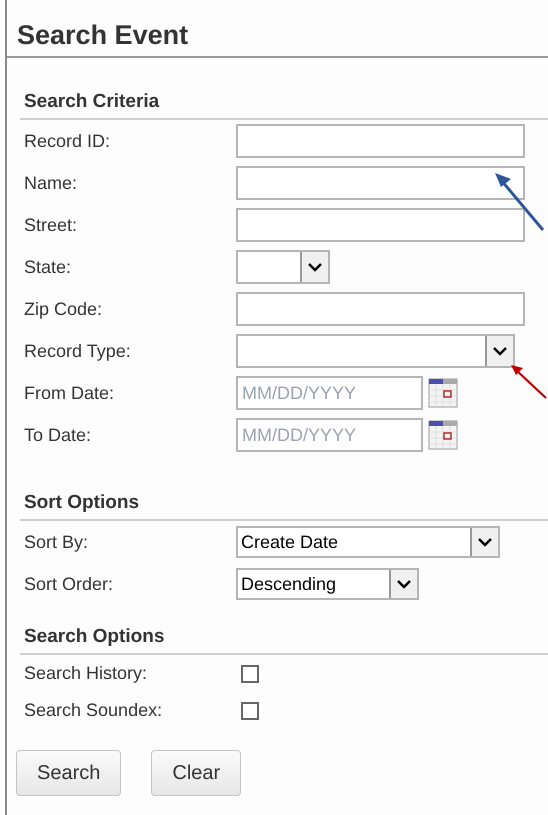 This screenshot has height=815, width=548. What do you see at coordinates (284, 504) in the screenshot?
I see `section-heading: Sort Options` at bounding box center [284, 504].